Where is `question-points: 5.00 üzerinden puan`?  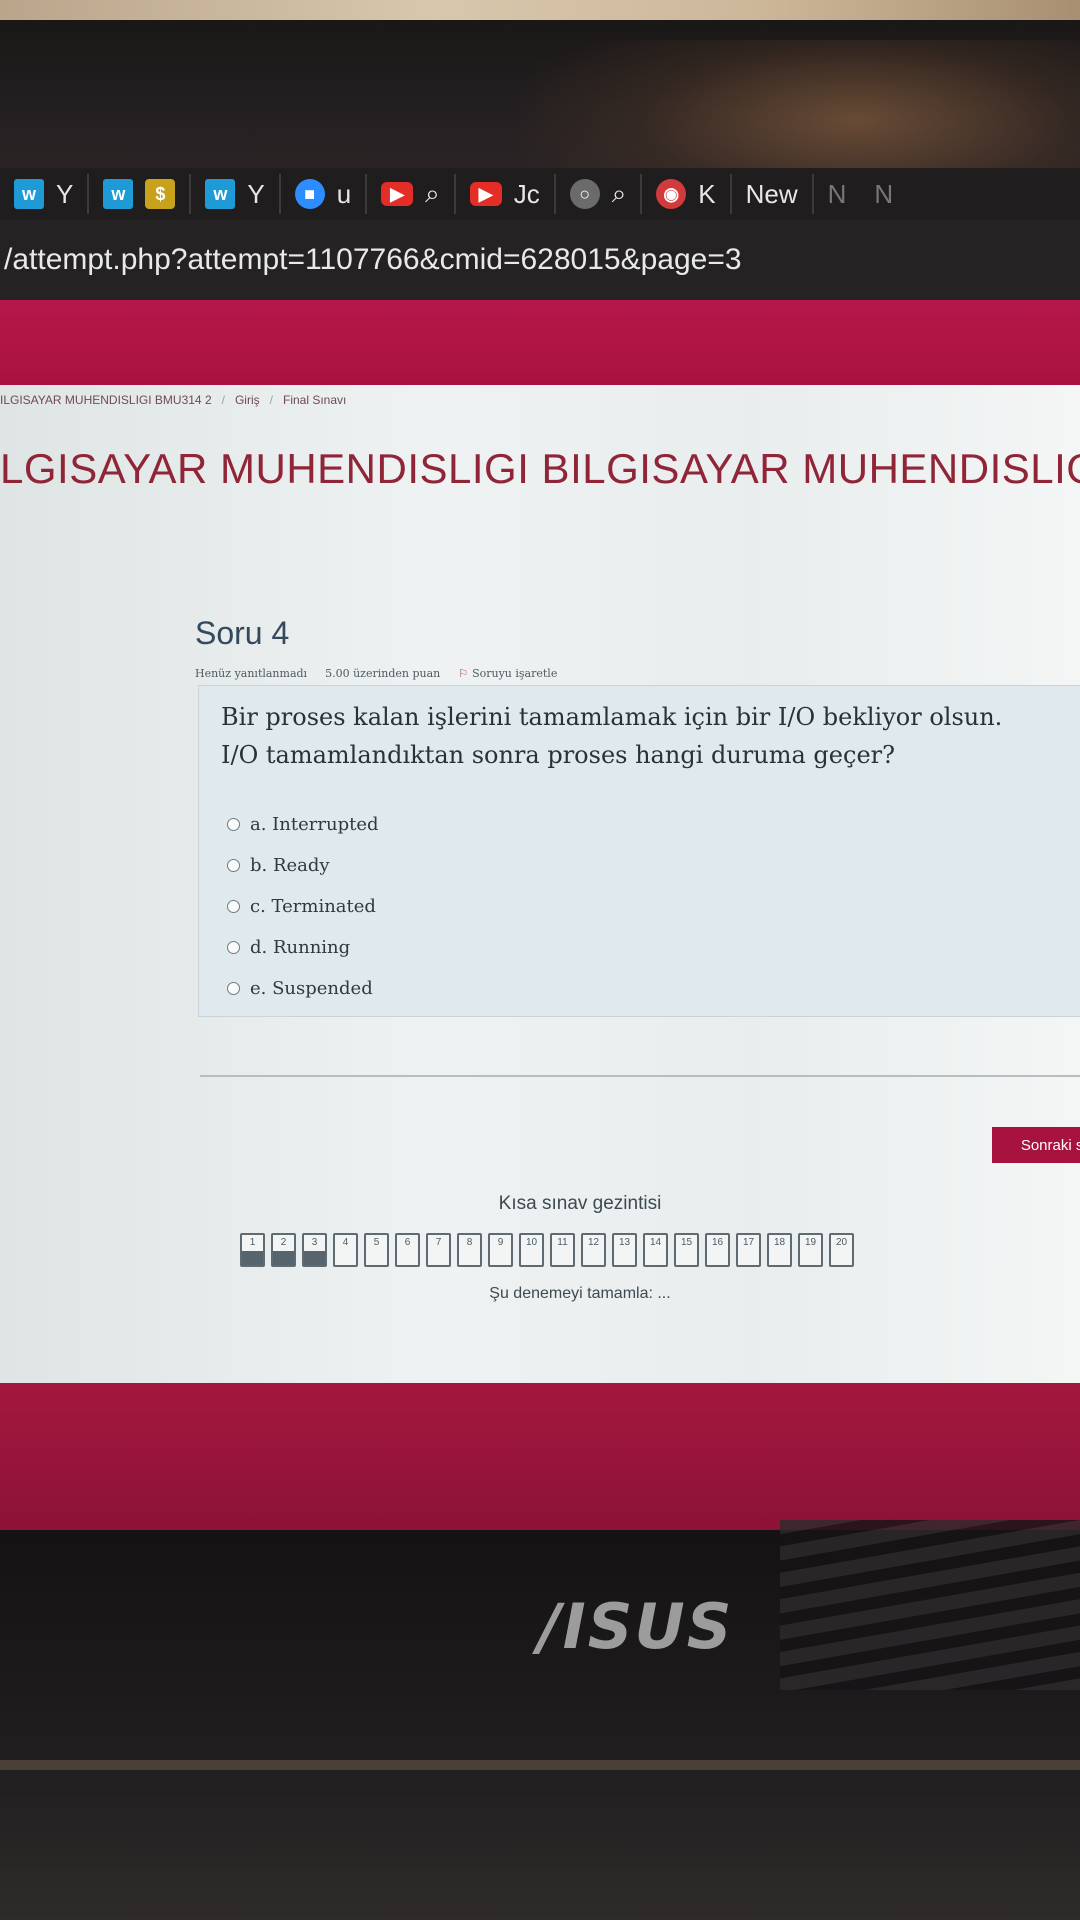 question-points: 5.00 üzerinden puan is located at coordinates (383, 673).